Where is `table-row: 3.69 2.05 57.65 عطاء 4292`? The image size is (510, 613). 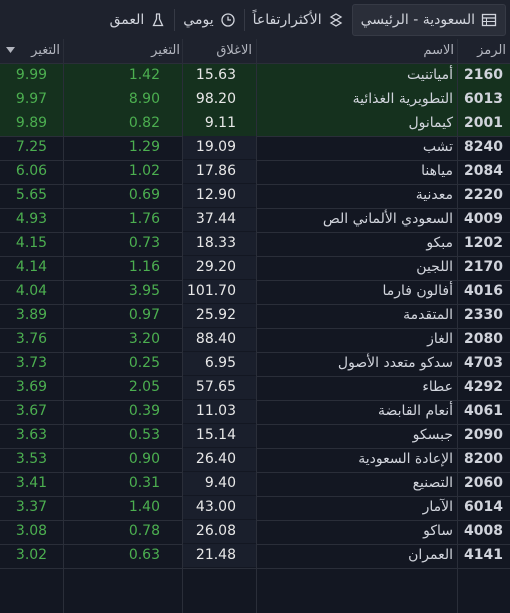 table-row: 3.69 2.05 57.65 عطاء 4292 is located at coordinates (255, 388).